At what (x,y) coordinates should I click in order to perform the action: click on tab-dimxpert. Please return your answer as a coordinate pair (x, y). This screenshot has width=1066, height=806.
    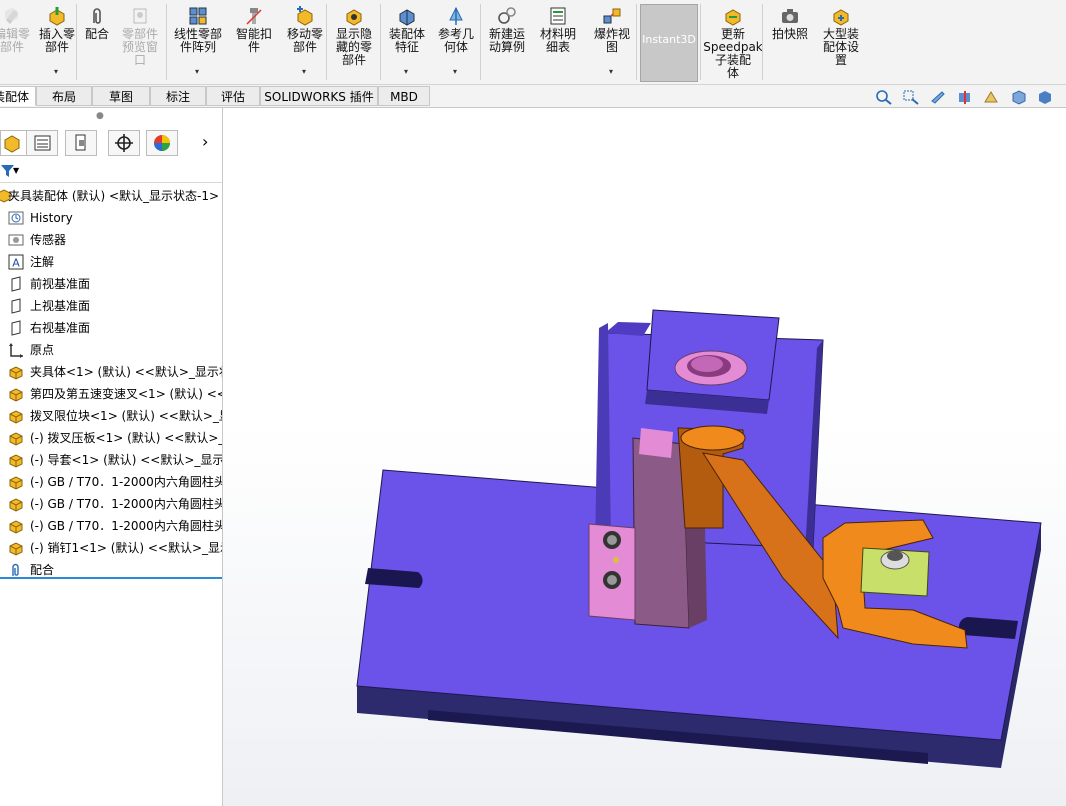
    Looking at the image, I should click on (124, 143).